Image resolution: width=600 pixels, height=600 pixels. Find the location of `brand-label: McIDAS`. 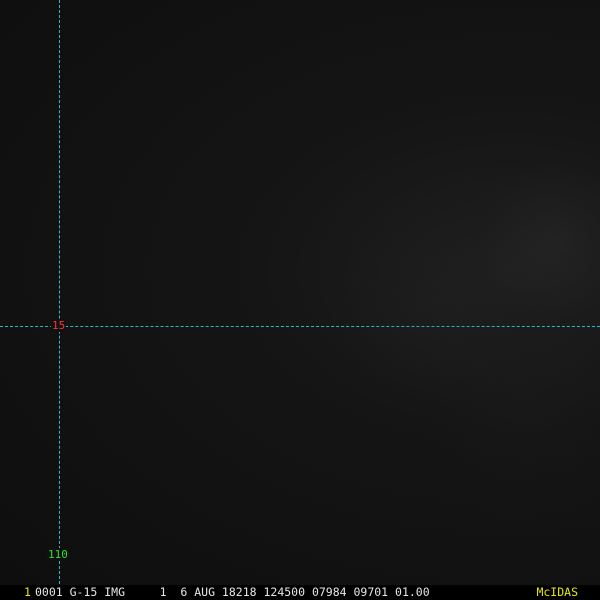

brand-label: McIDAS is located at coordinates (557, 592).